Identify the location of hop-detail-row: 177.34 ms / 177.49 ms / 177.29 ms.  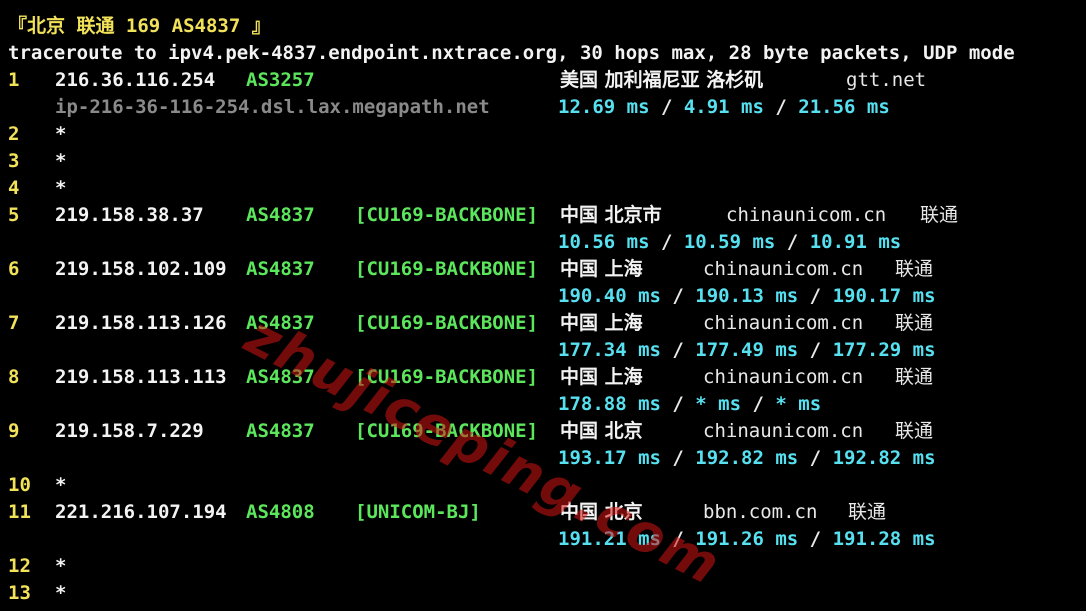
(543, 350).